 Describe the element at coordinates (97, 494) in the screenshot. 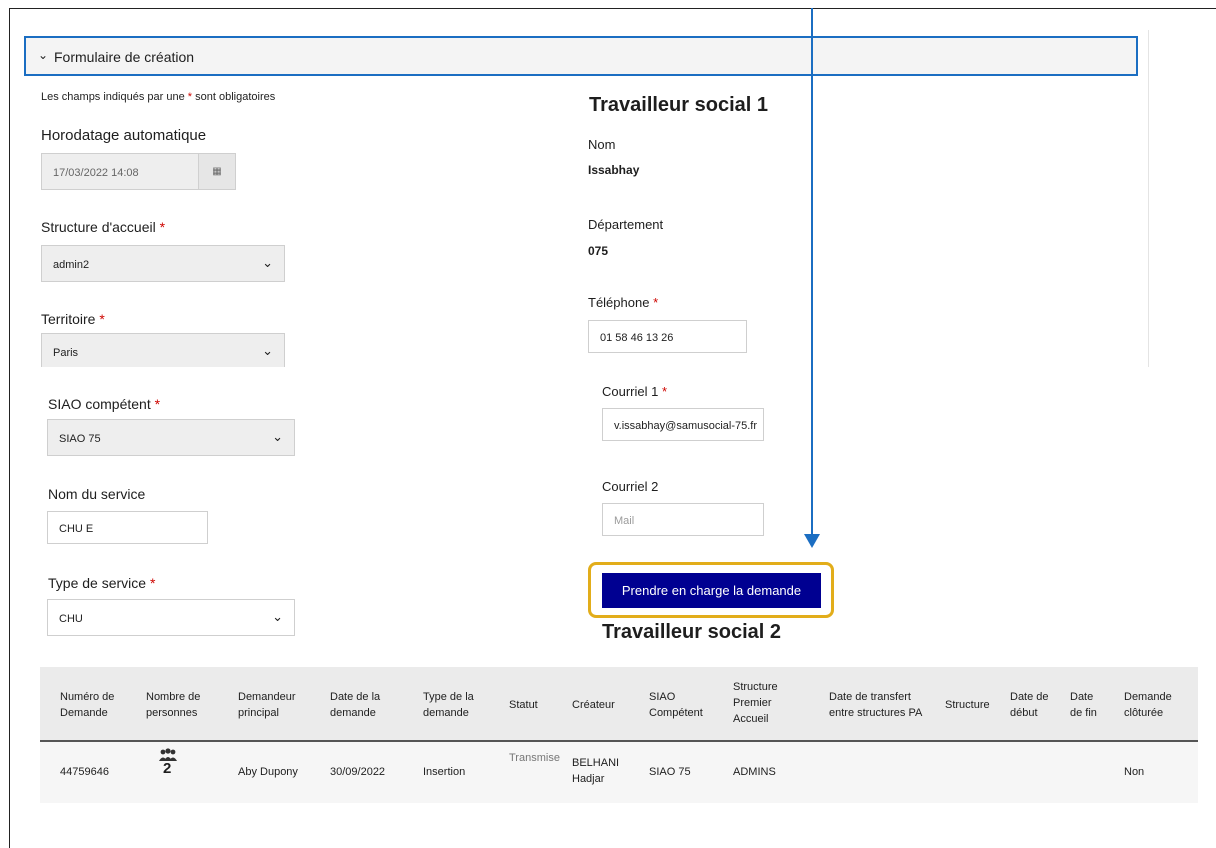

I see `service-label: Nom du service` at that location.